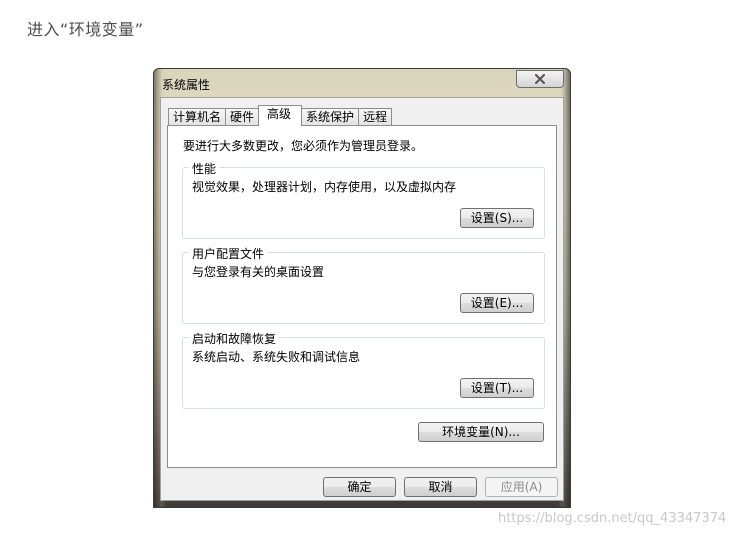  Describe the element at coordinates (85, 29) in the screenshot. I see `article-heading: 进入“环境变量”` at that location.